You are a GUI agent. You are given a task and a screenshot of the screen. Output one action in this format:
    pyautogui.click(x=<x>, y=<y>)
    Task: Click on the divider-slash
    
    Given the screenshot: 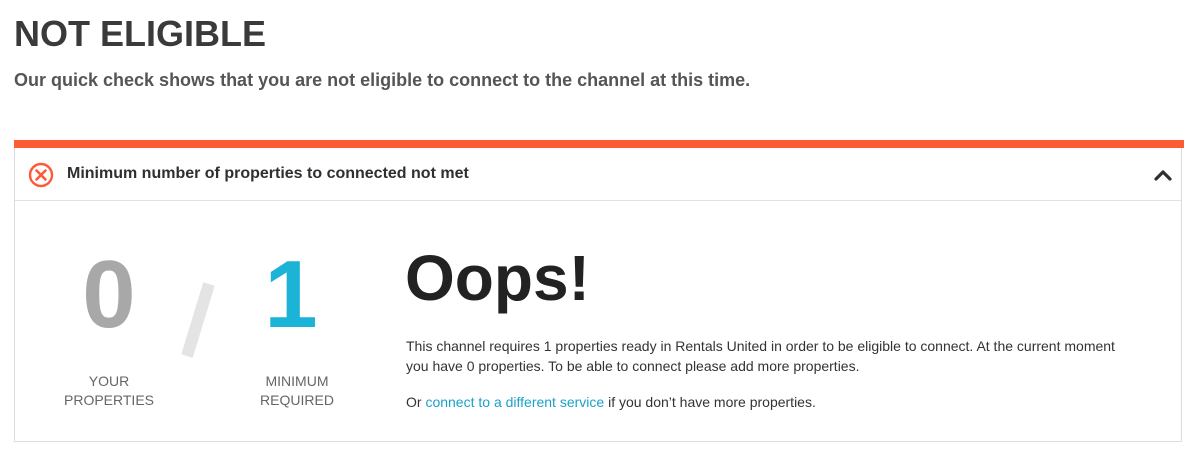 What is the action you would take?
    pyautogui.click(x=198, y=320)
    